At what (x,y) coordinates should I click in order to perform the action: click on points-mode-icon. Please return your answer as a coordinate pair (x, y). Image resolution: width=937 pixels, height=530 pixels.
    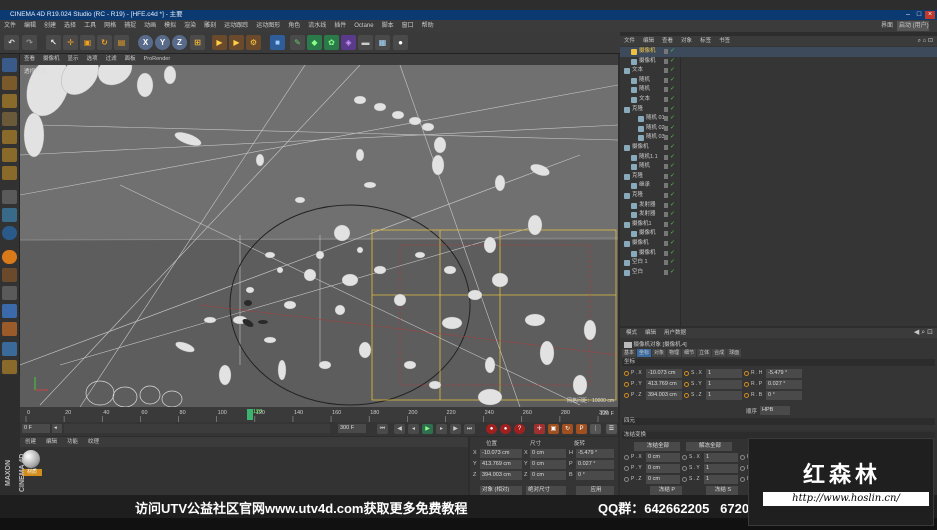
    Looking at the image, I should click on (9, 137).